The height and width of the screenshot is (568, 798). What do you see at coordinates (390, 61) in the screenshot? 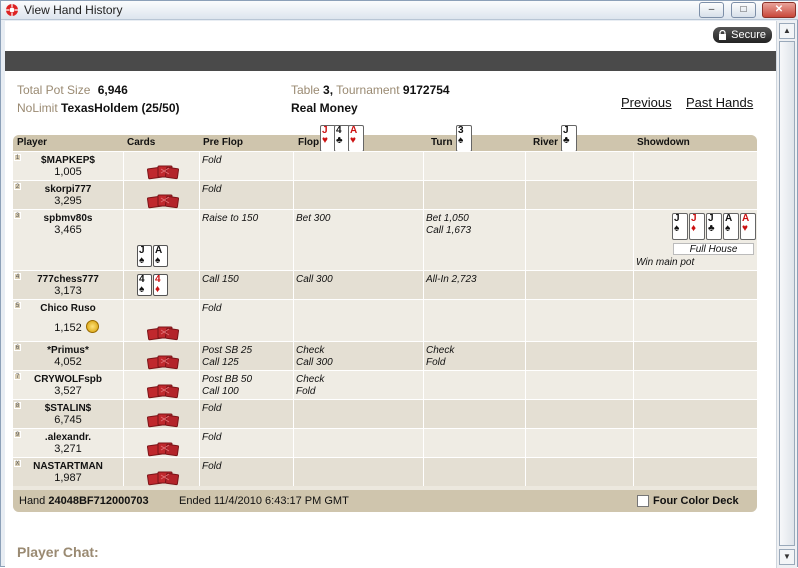
I see `header-divider` at bounding box center [390, 61].